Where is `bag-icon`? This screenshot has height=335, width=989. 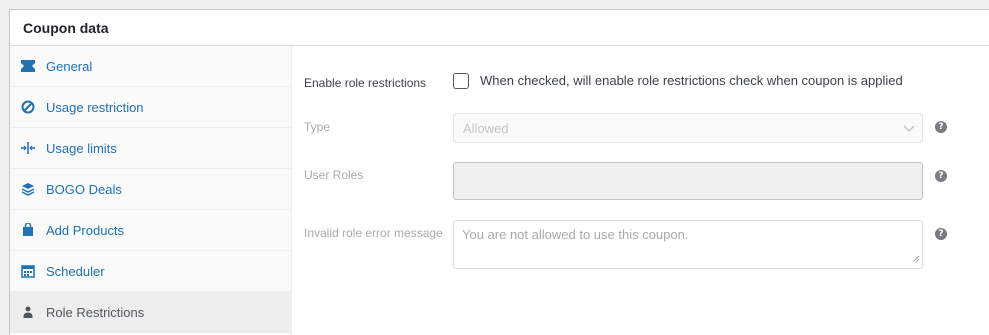 bag-icon is located at coordinates (28, 230).